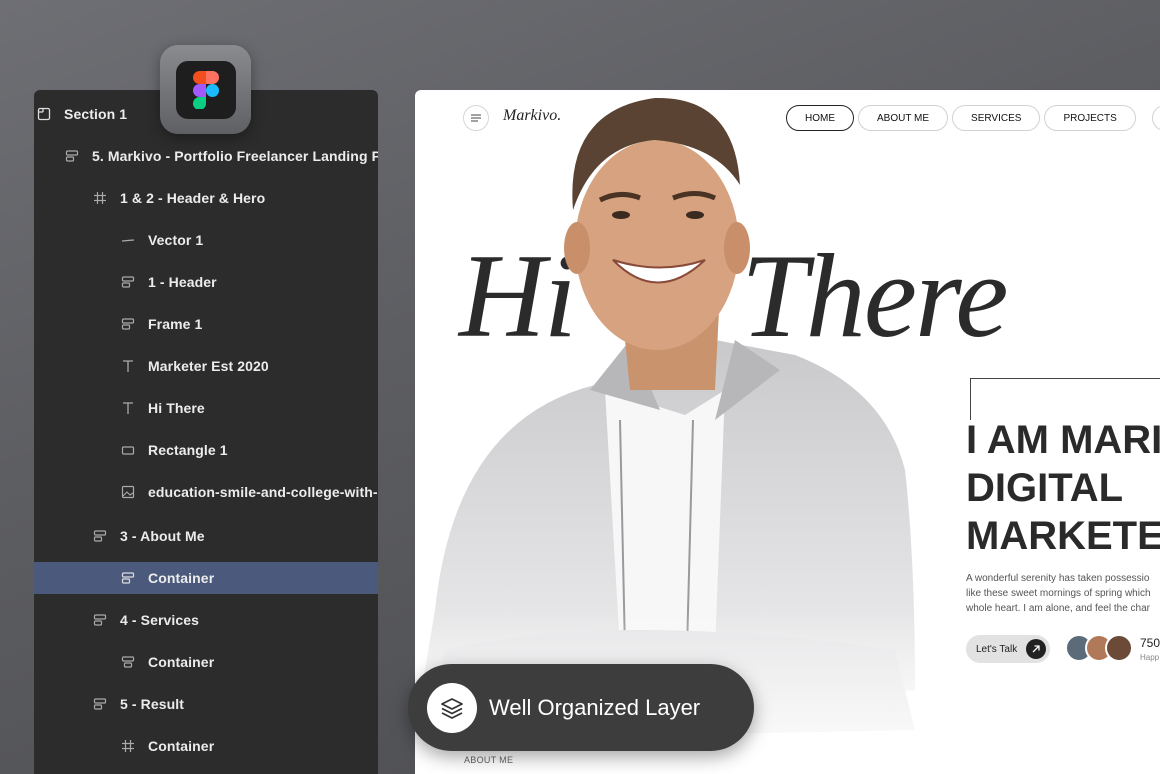  What do you see at coordinates (206, 408) in the screenshot?
I see `layer-row-hi-there: Hi There` at bounding box center [206, 408].